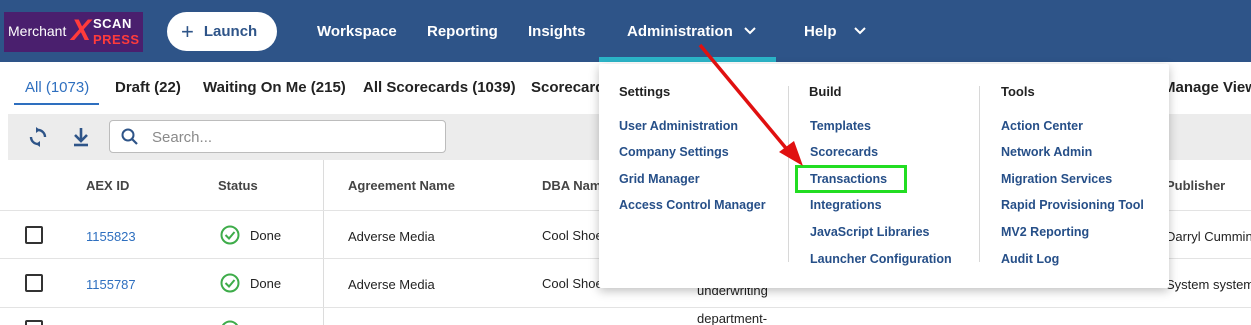 Image resolution: width=1251 pixels, height=325 pixels. What do you see at coordinates (870, 232) in the screenshot?
I see `menu-item-javascript-libraries: JavaScript Libraries` at bounding box center [870, 232].